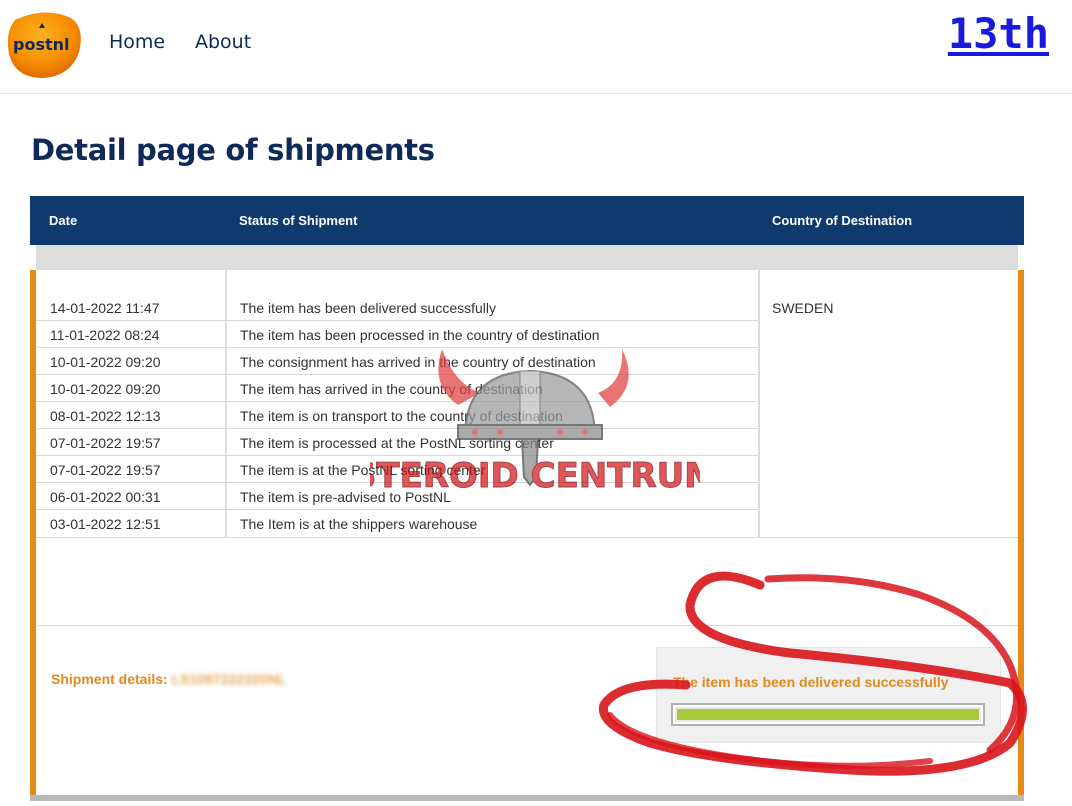 The width and height of the screenshot is (1072, 806). Describe the element at coordinates (223, 42) in the screenshot. I see `nav-about-link: About` at that location.